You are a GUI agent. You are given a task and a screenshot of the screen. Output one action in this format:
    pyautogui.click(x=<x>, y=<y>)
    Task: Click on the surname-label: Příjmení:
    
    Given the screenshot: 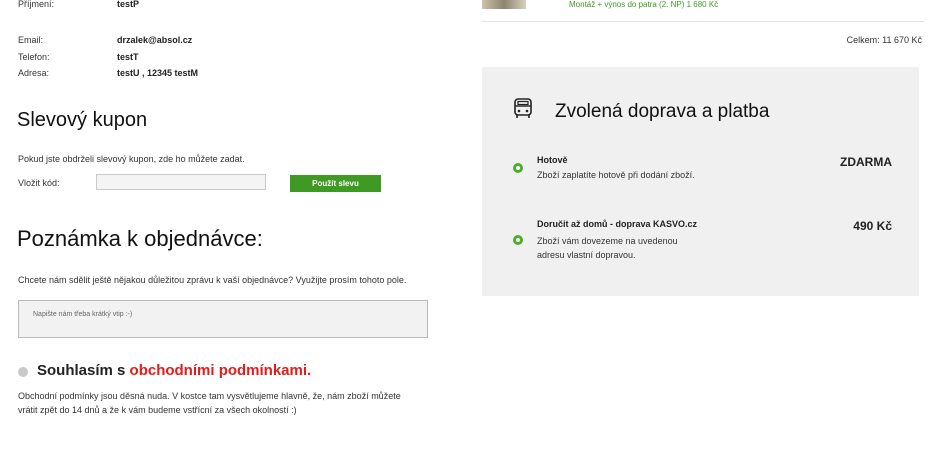 What is the action you would take?
    pyautogui.click(x=36, y=4)
    